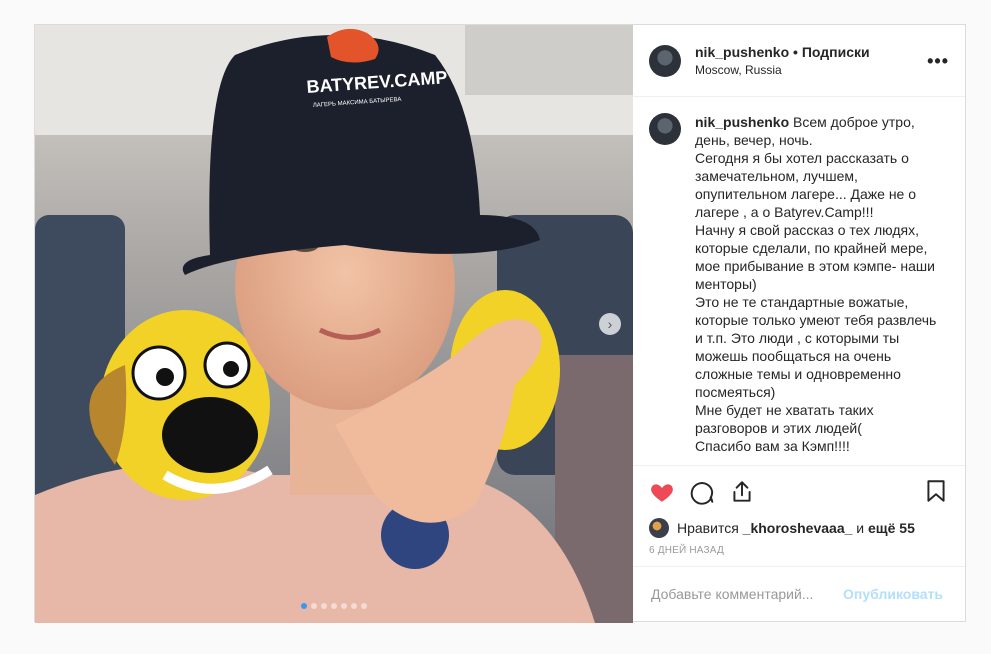 This screenshot has width=991, height=654. Describe the element at coordinates (743, 594) in the screenshot. I see `comment-input` at that location.